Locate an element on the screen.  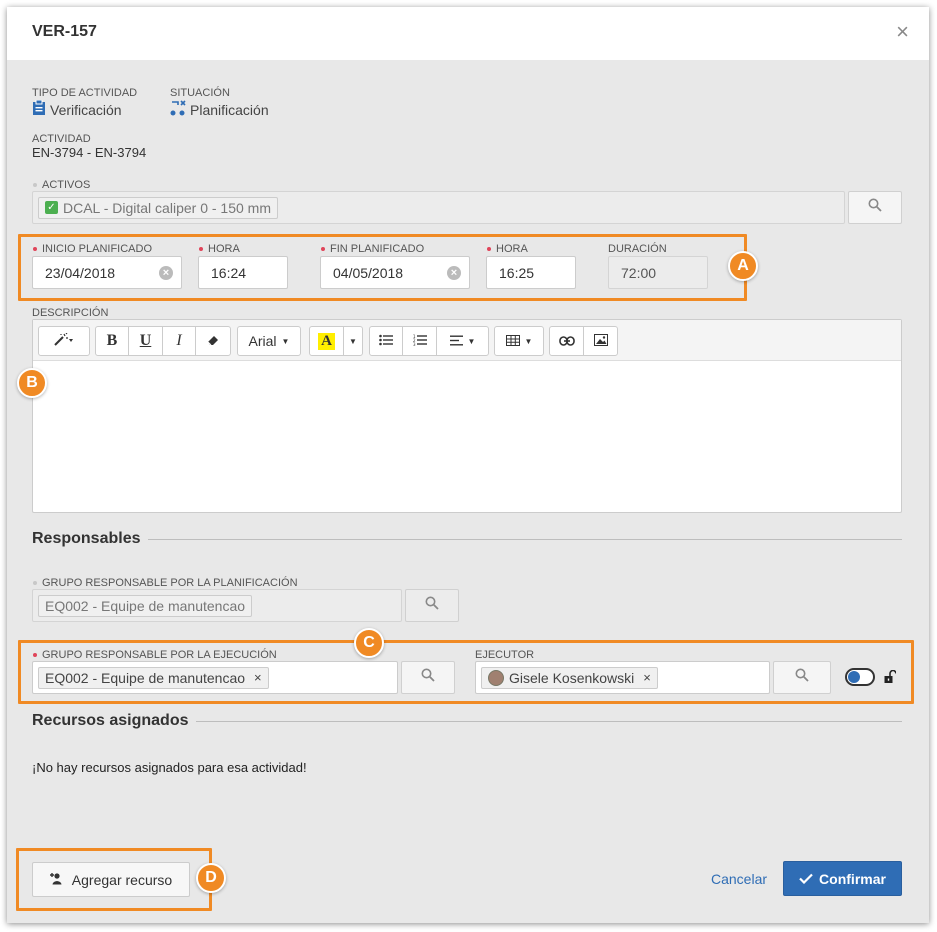
executor-label: EJECUTOR is located at coordinates (505, 655).